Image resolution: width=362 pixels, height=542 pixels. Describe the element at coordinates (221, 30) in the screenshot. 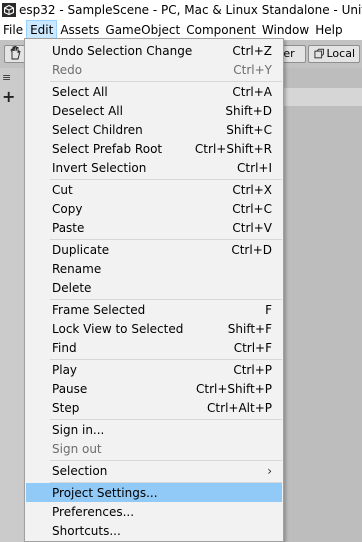

I see `menu-component: Component` at that location.